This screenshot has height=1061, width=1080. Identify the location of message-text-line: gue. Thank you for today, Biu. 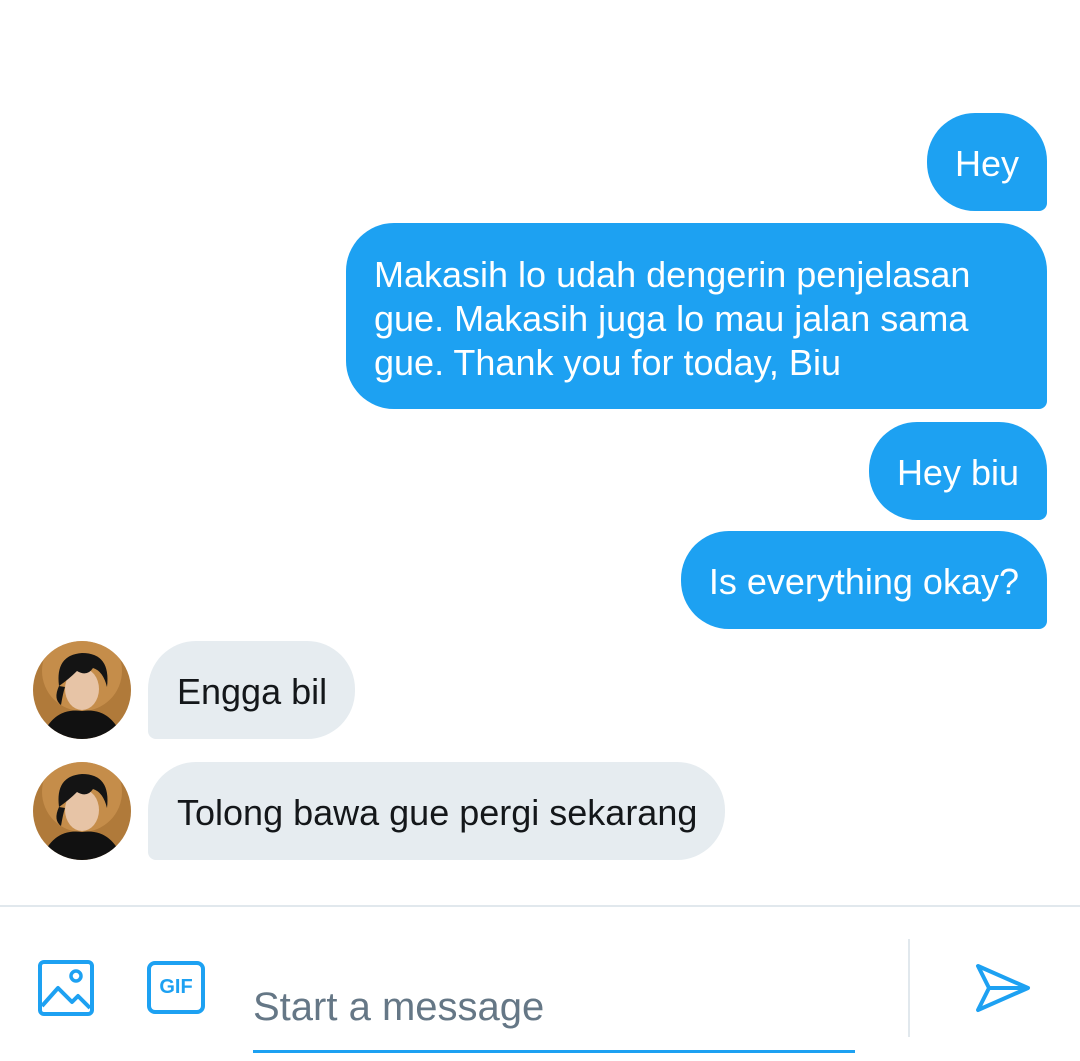
(607, 362).